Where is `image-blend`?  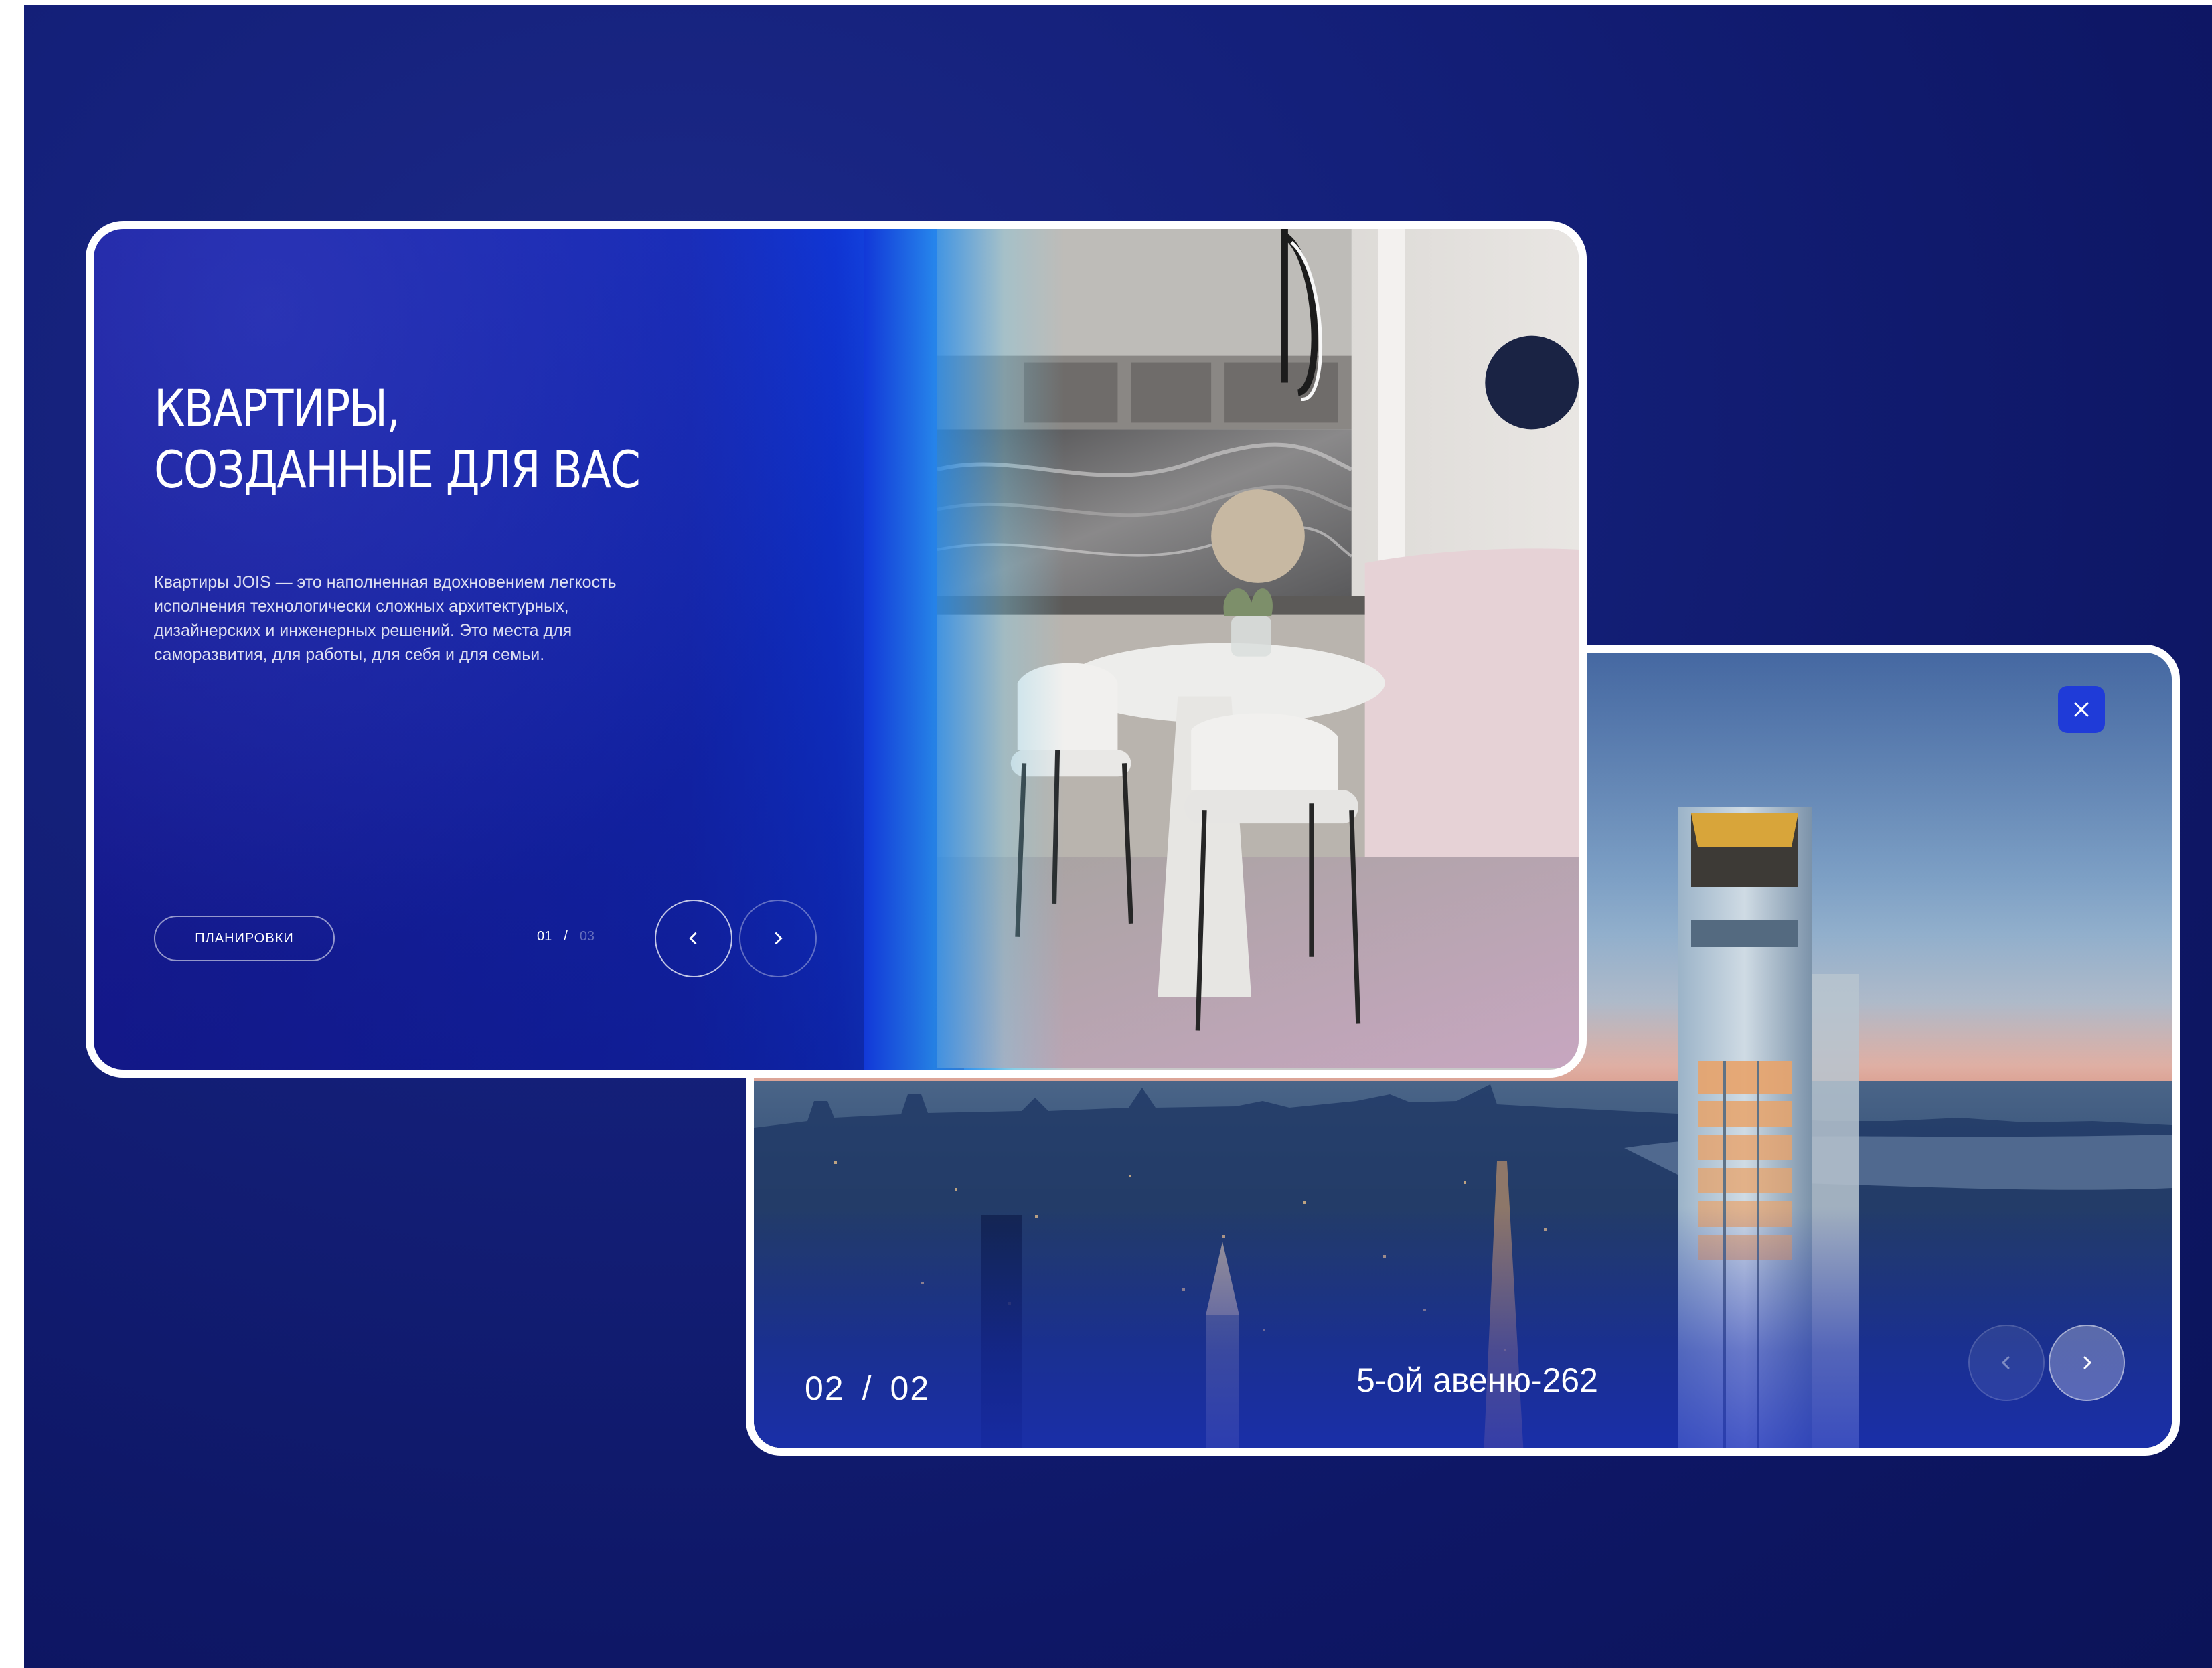 image-blend is located at coordinates (964, 649).